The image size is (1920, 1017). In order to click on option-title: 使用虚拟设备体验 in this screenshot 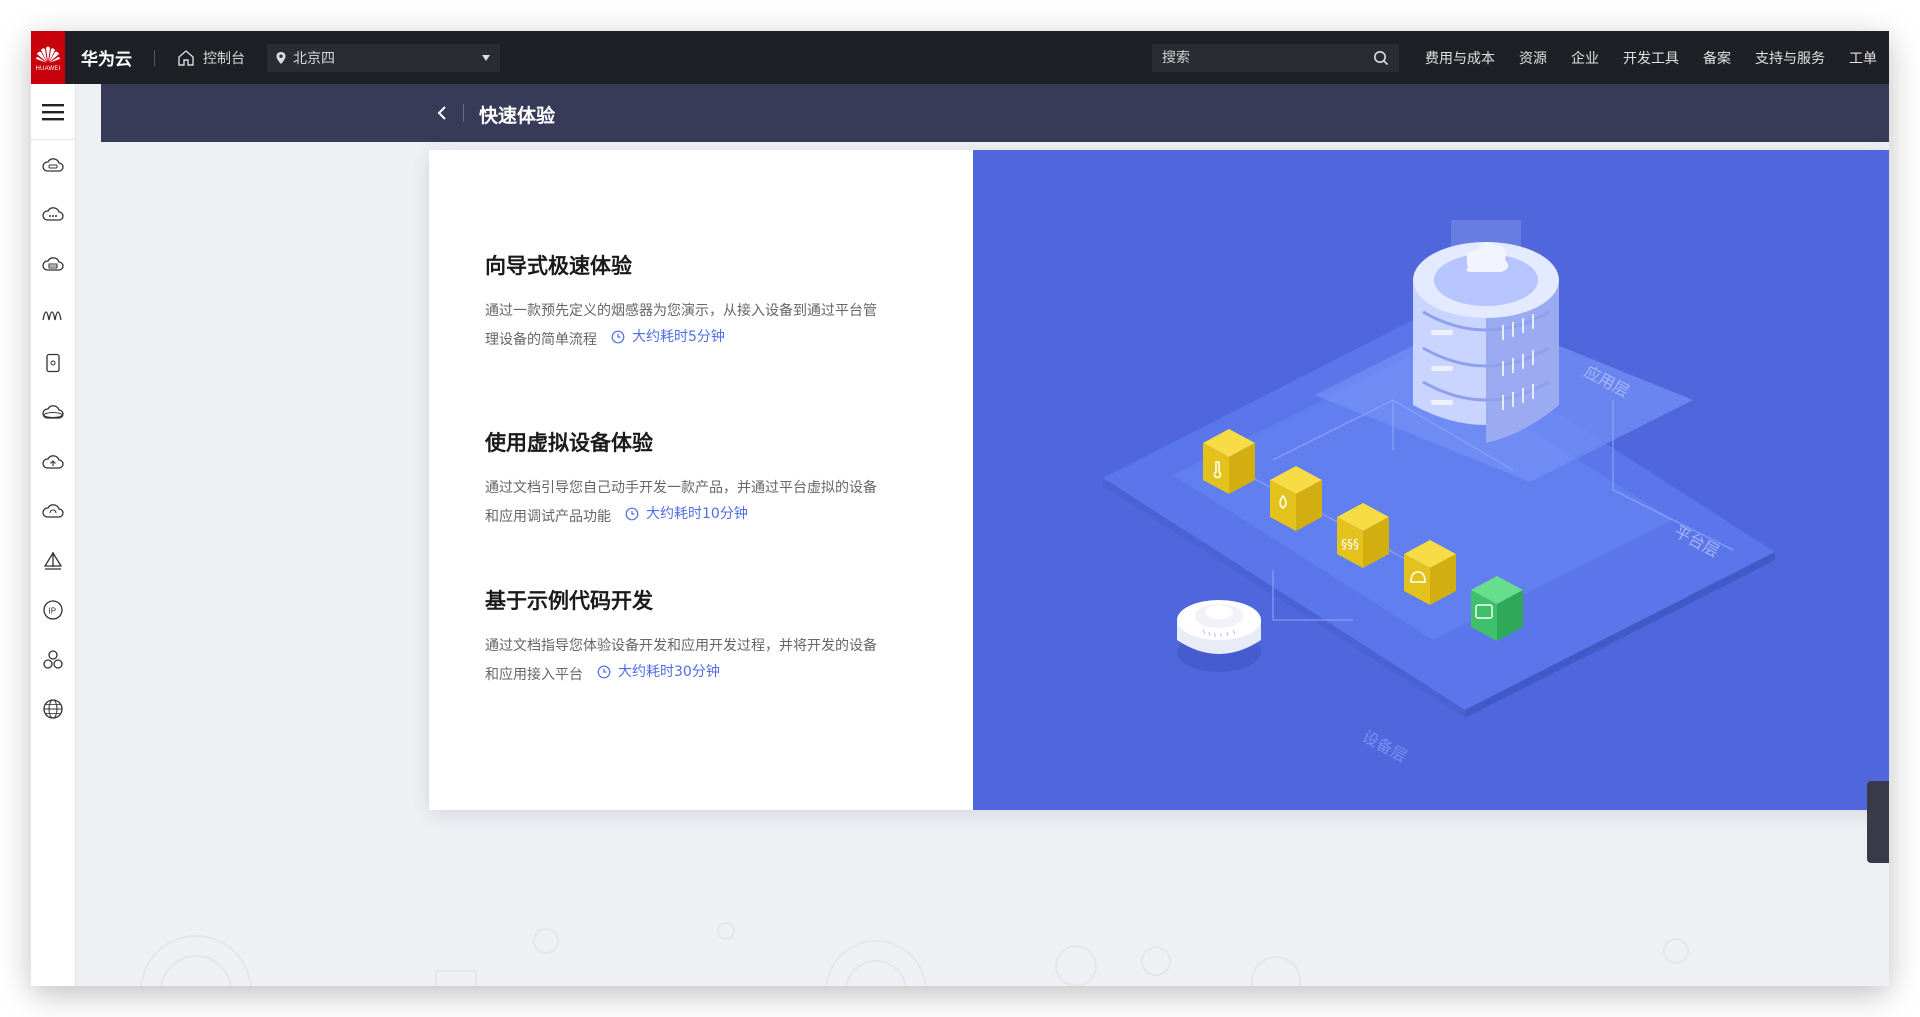, I will do `click(685, 442)`.